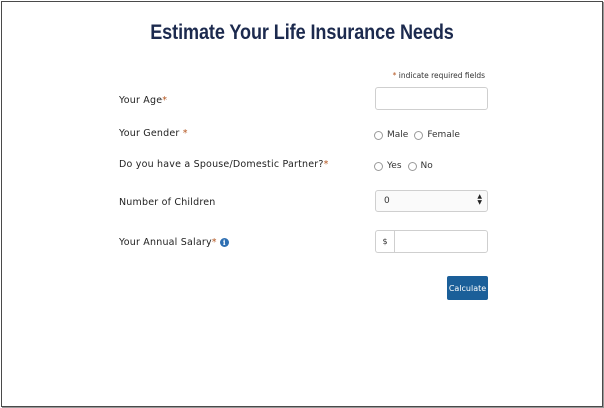  I want to click on updown-arrows-icon: ▲ ▼, so click(479, 199).